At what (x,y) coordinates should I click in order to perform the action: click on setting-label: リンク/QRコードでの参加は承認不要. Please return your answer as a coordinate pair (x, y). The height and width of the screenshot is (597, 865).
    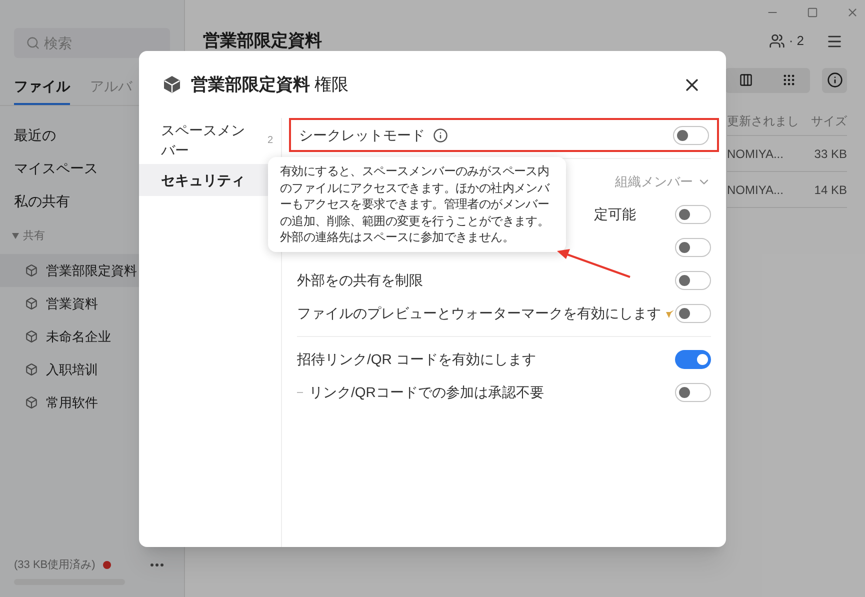
    Looking at the image, I should click on (426, 392).